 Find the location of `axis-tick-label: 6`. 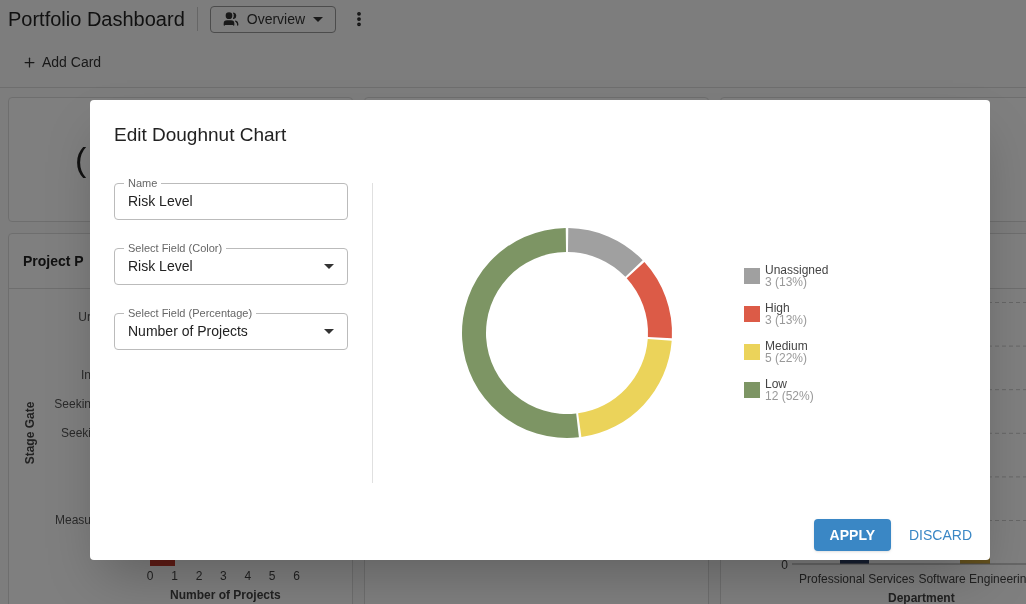

axis-tick-label: 6 is located at coordinates (296, 576).